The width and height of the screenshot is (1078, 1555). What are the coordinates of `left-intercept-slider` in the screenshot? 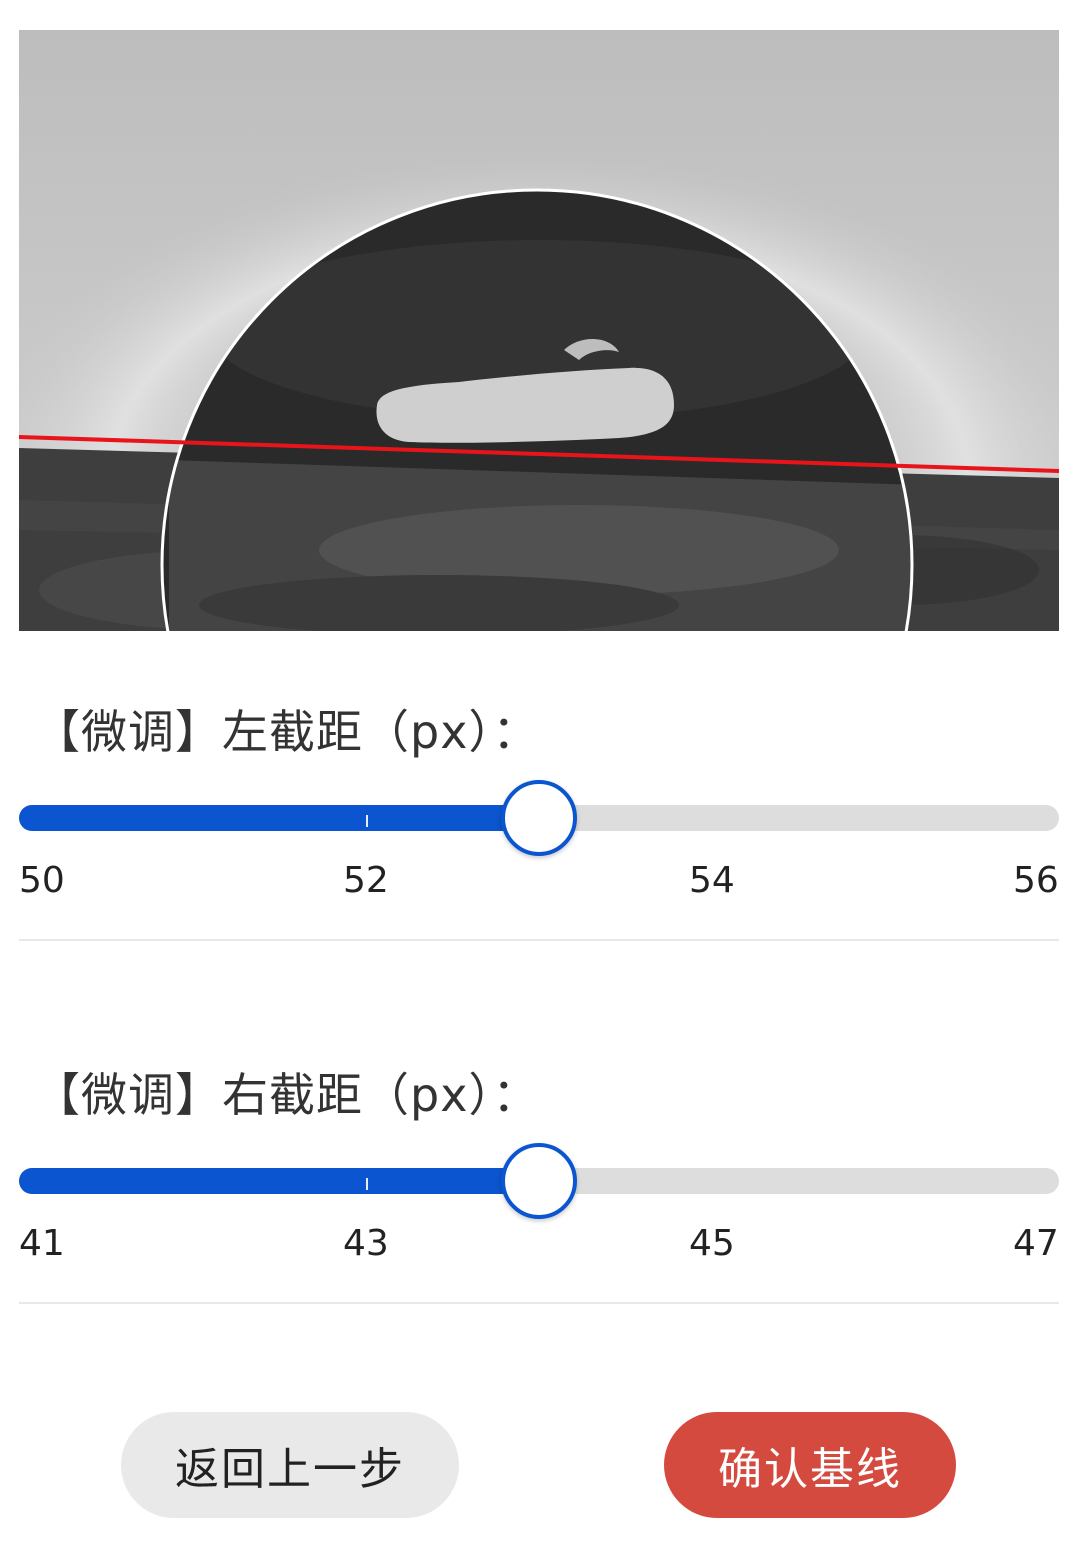 It's located at (539, 819).